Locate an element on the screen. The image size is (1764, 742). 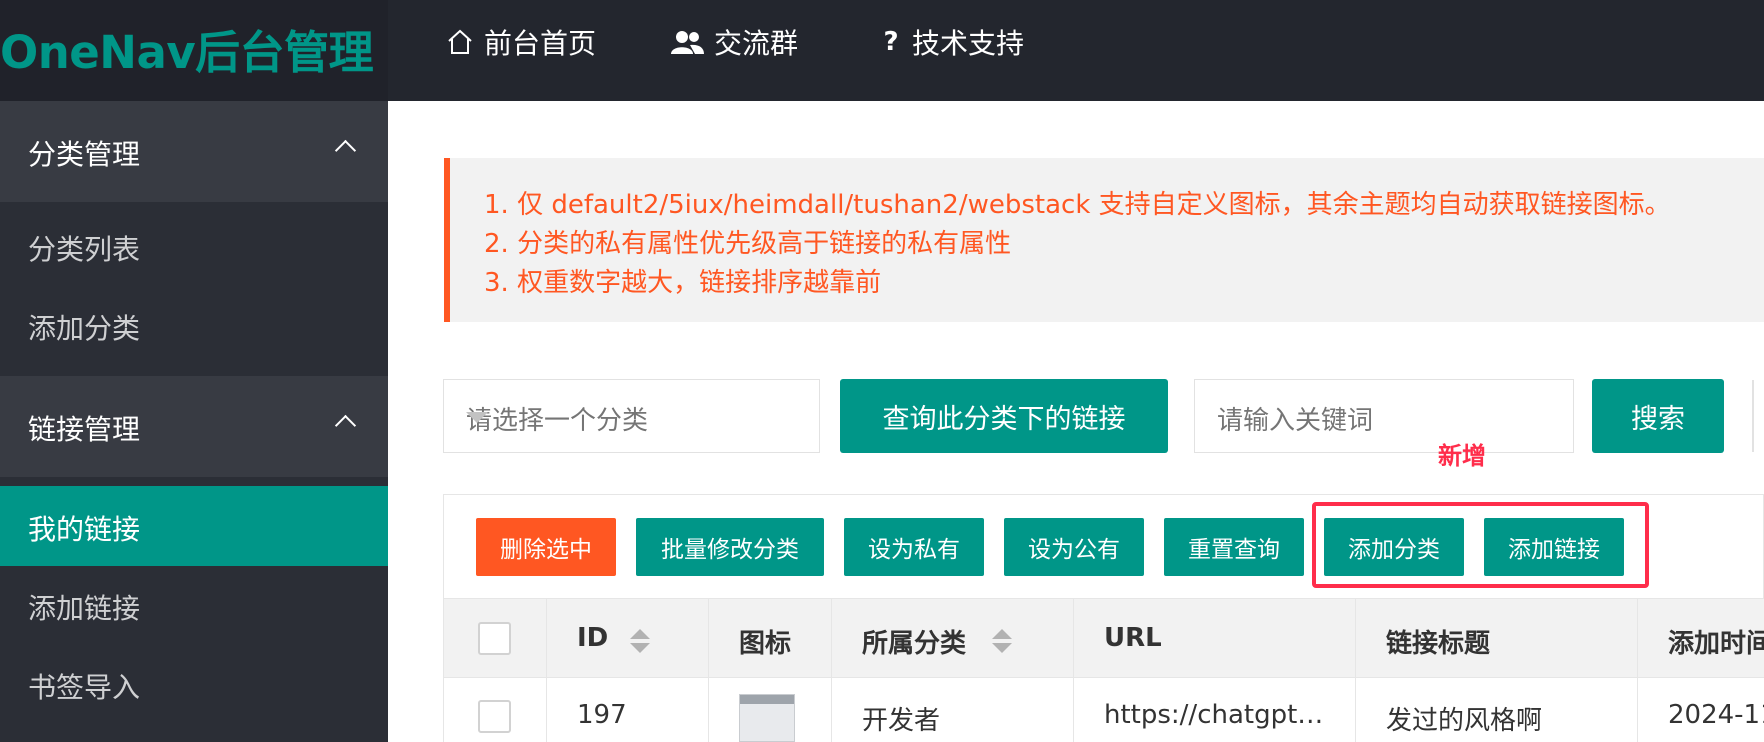
cell-added-time: 2024-11 is located at coordinates (1701, 710).